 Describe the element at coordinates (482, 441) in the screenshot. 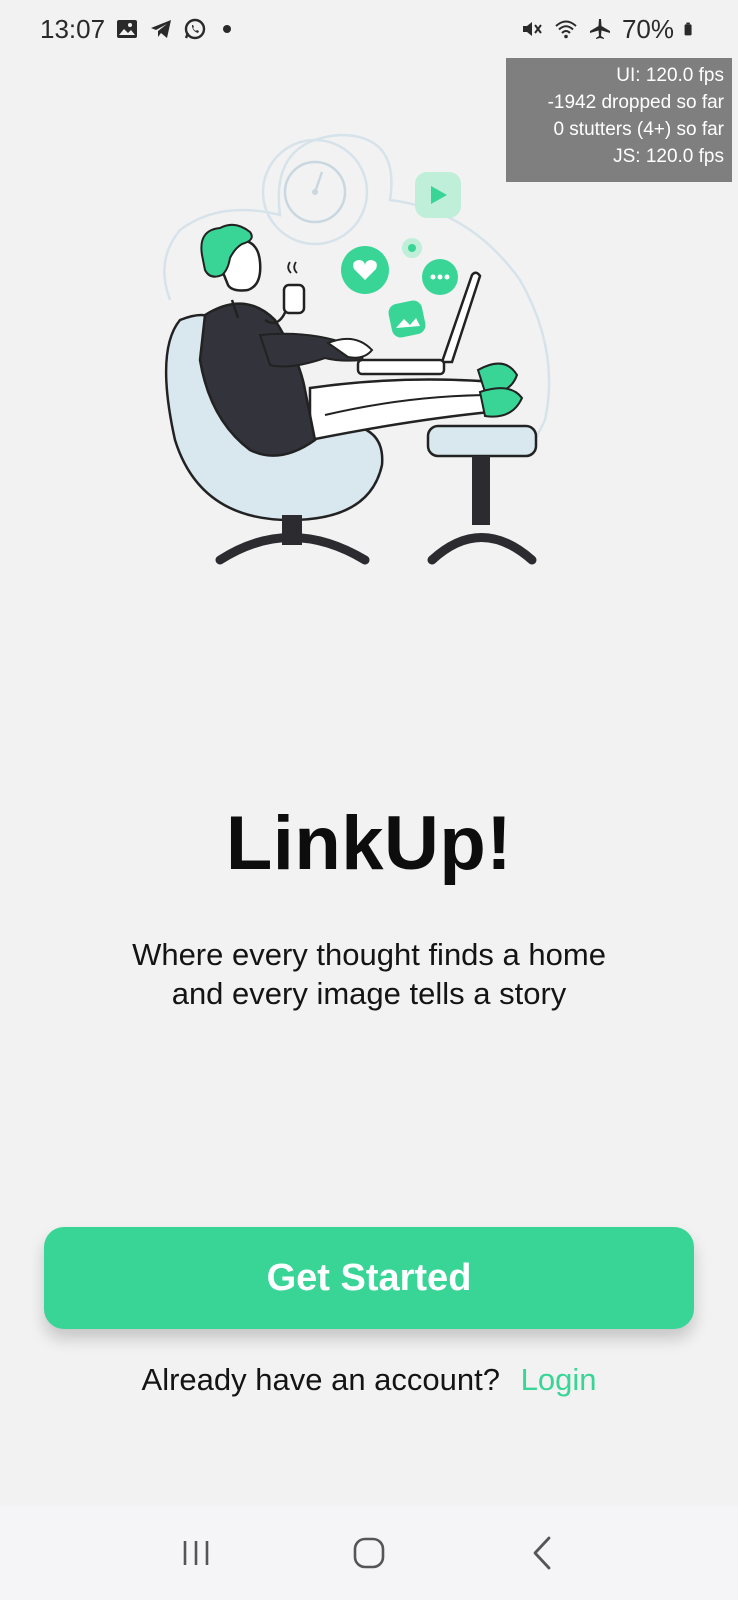

I see `ottoman` at that location.